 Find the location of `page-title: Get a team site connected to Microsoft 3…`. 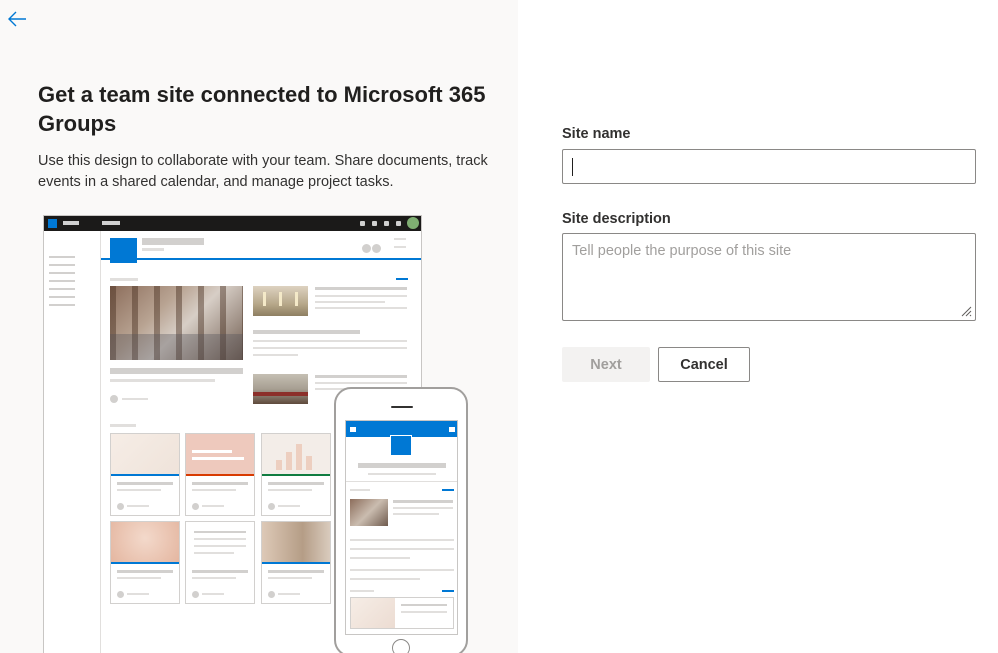

page-title: Get a team site connected to Microsoft 3… is located at coordinates (262, 109).